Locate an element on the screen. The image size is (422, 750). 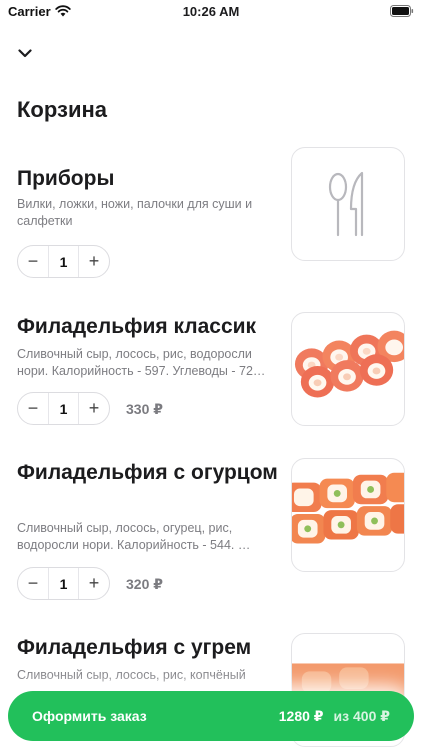
cutlery-icon is located at coordinates (346, 204).